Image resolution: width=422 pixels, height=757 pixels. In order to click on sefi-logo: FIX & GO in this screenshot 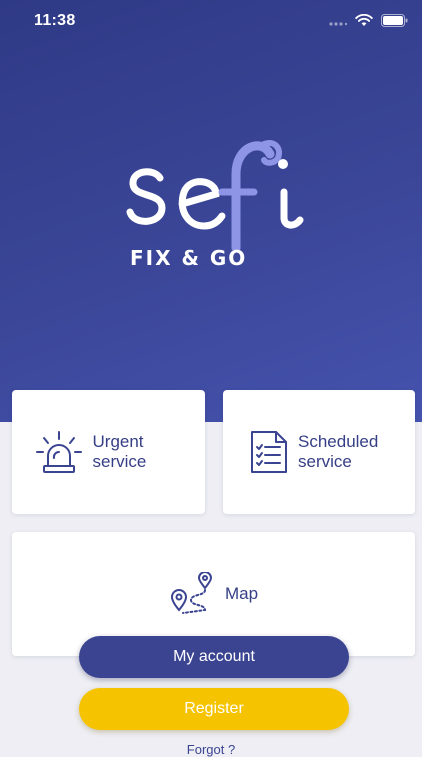, I will do `click(219, 210)`.